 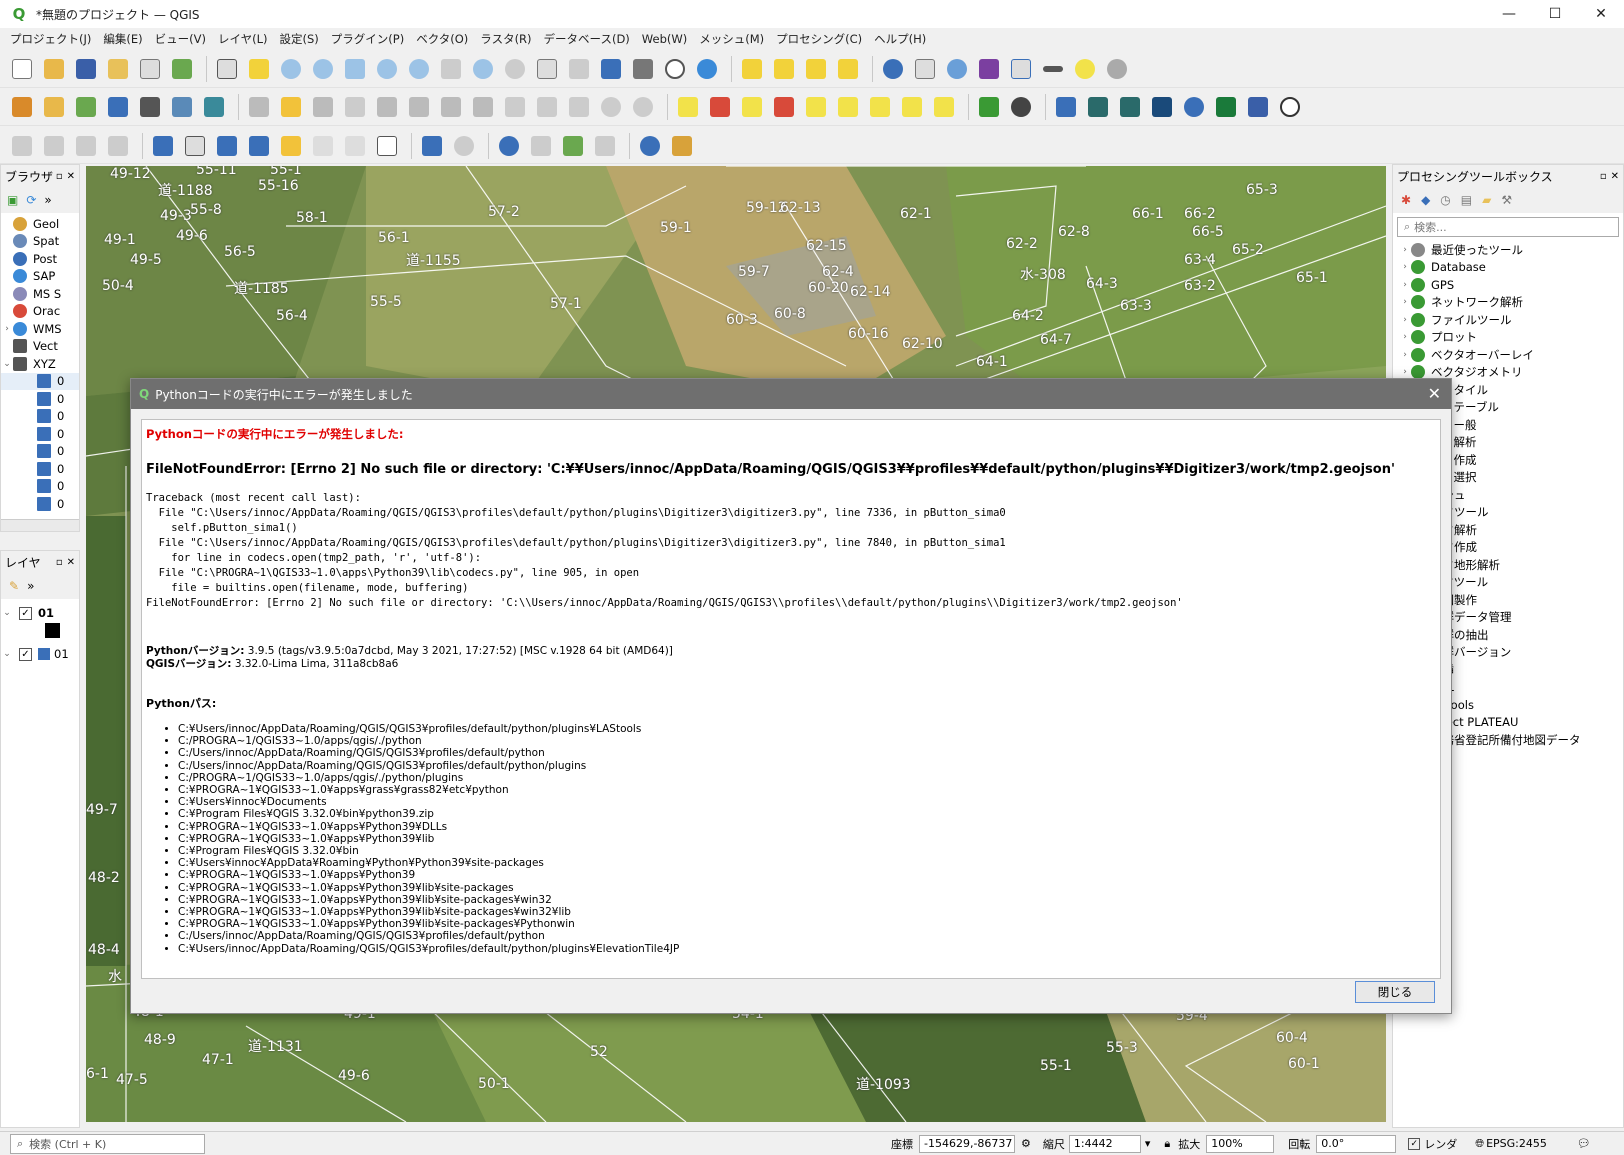 What do you see at coordinates (989, 107) in the screenshot?
I see `terrain-icon` at bounding box center [989, 107].